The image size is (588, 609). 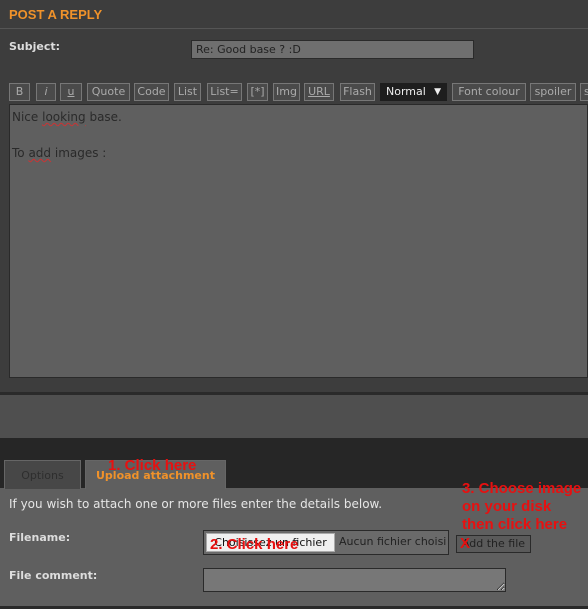 I want to click on page-title: POST A REPLY, so click(x=56, y=14).